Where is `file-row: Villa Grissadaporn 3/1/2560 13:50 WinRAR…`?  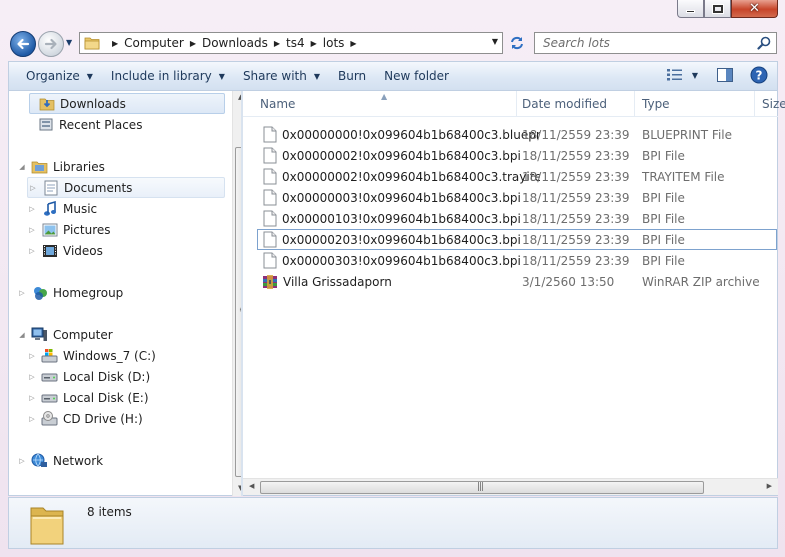
file-row: Villa Grissadaporn 3/1/2560 13:50 WinRAR… is located at coordinates (518, 281).